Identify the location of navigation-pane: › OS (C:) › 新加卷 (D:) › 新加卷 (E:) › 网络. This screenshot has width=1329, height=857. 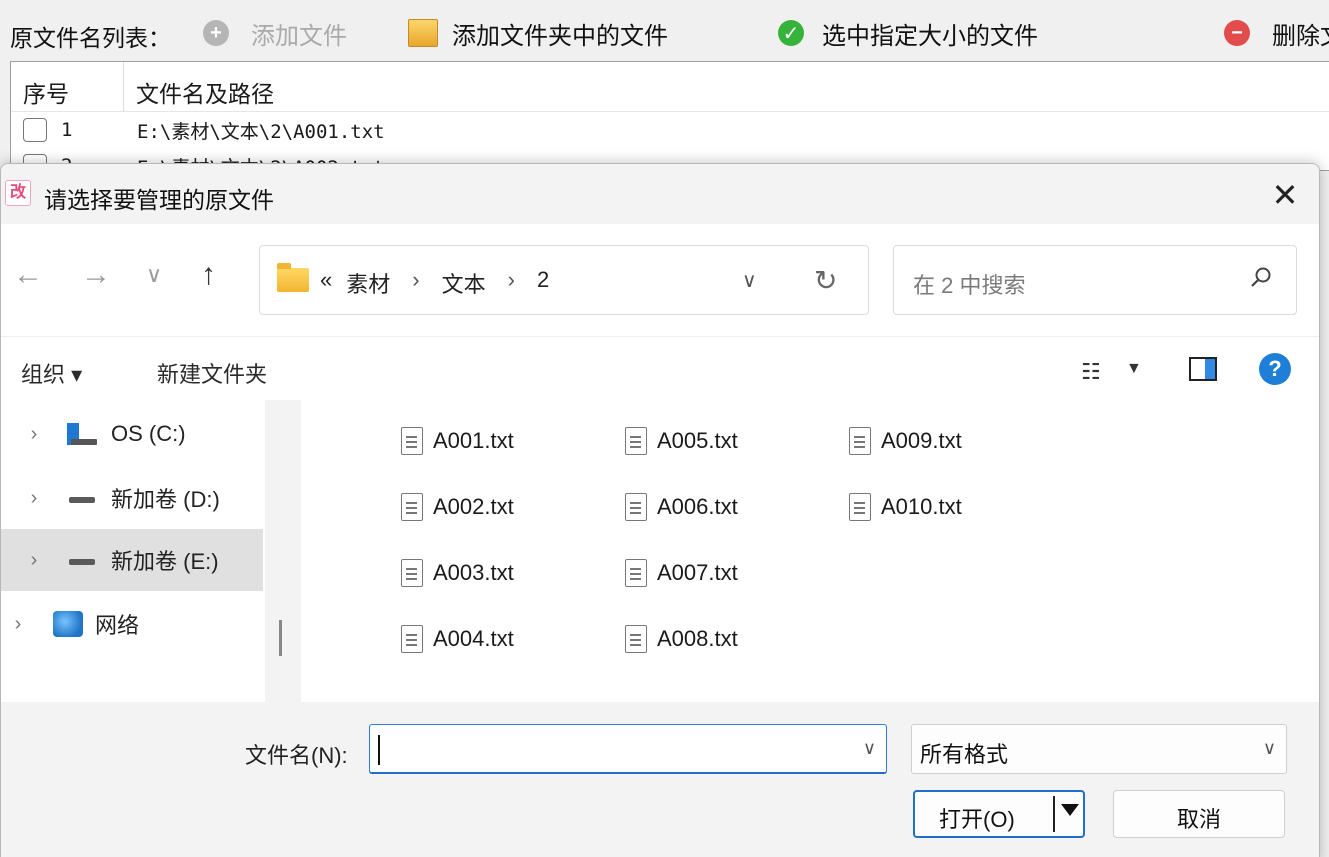
(133, 551).